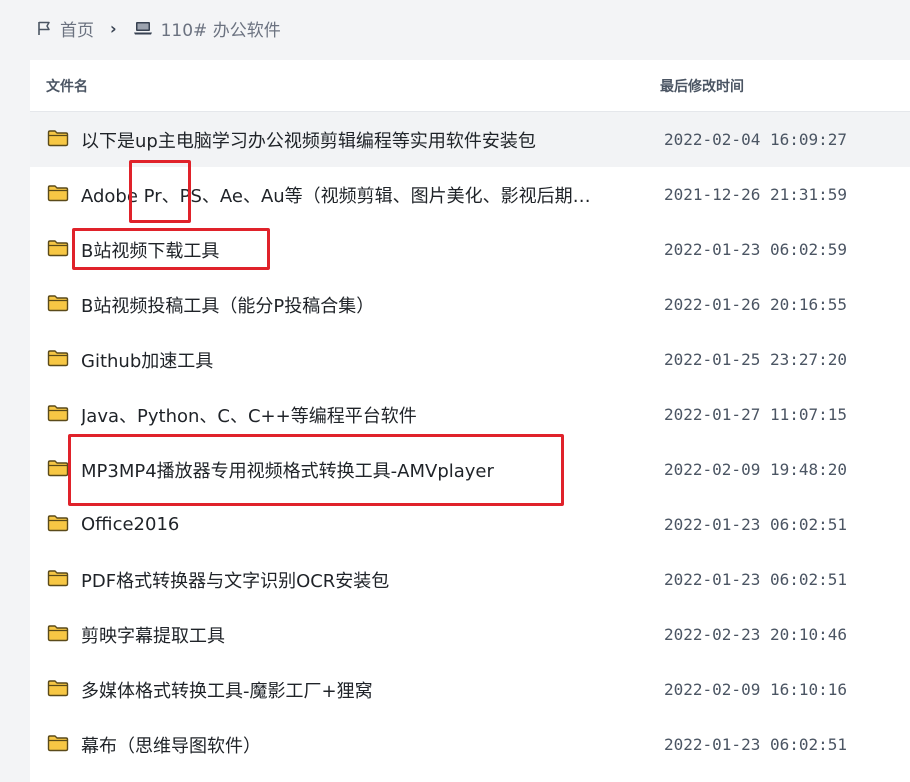 Image resolution: width=910 pixels, height=782 pixels. I want to click on file-row: 多媒体格式转换工具-魔影工厂+狸窝 2022-02-09 16:10:16, so click(470, 689).